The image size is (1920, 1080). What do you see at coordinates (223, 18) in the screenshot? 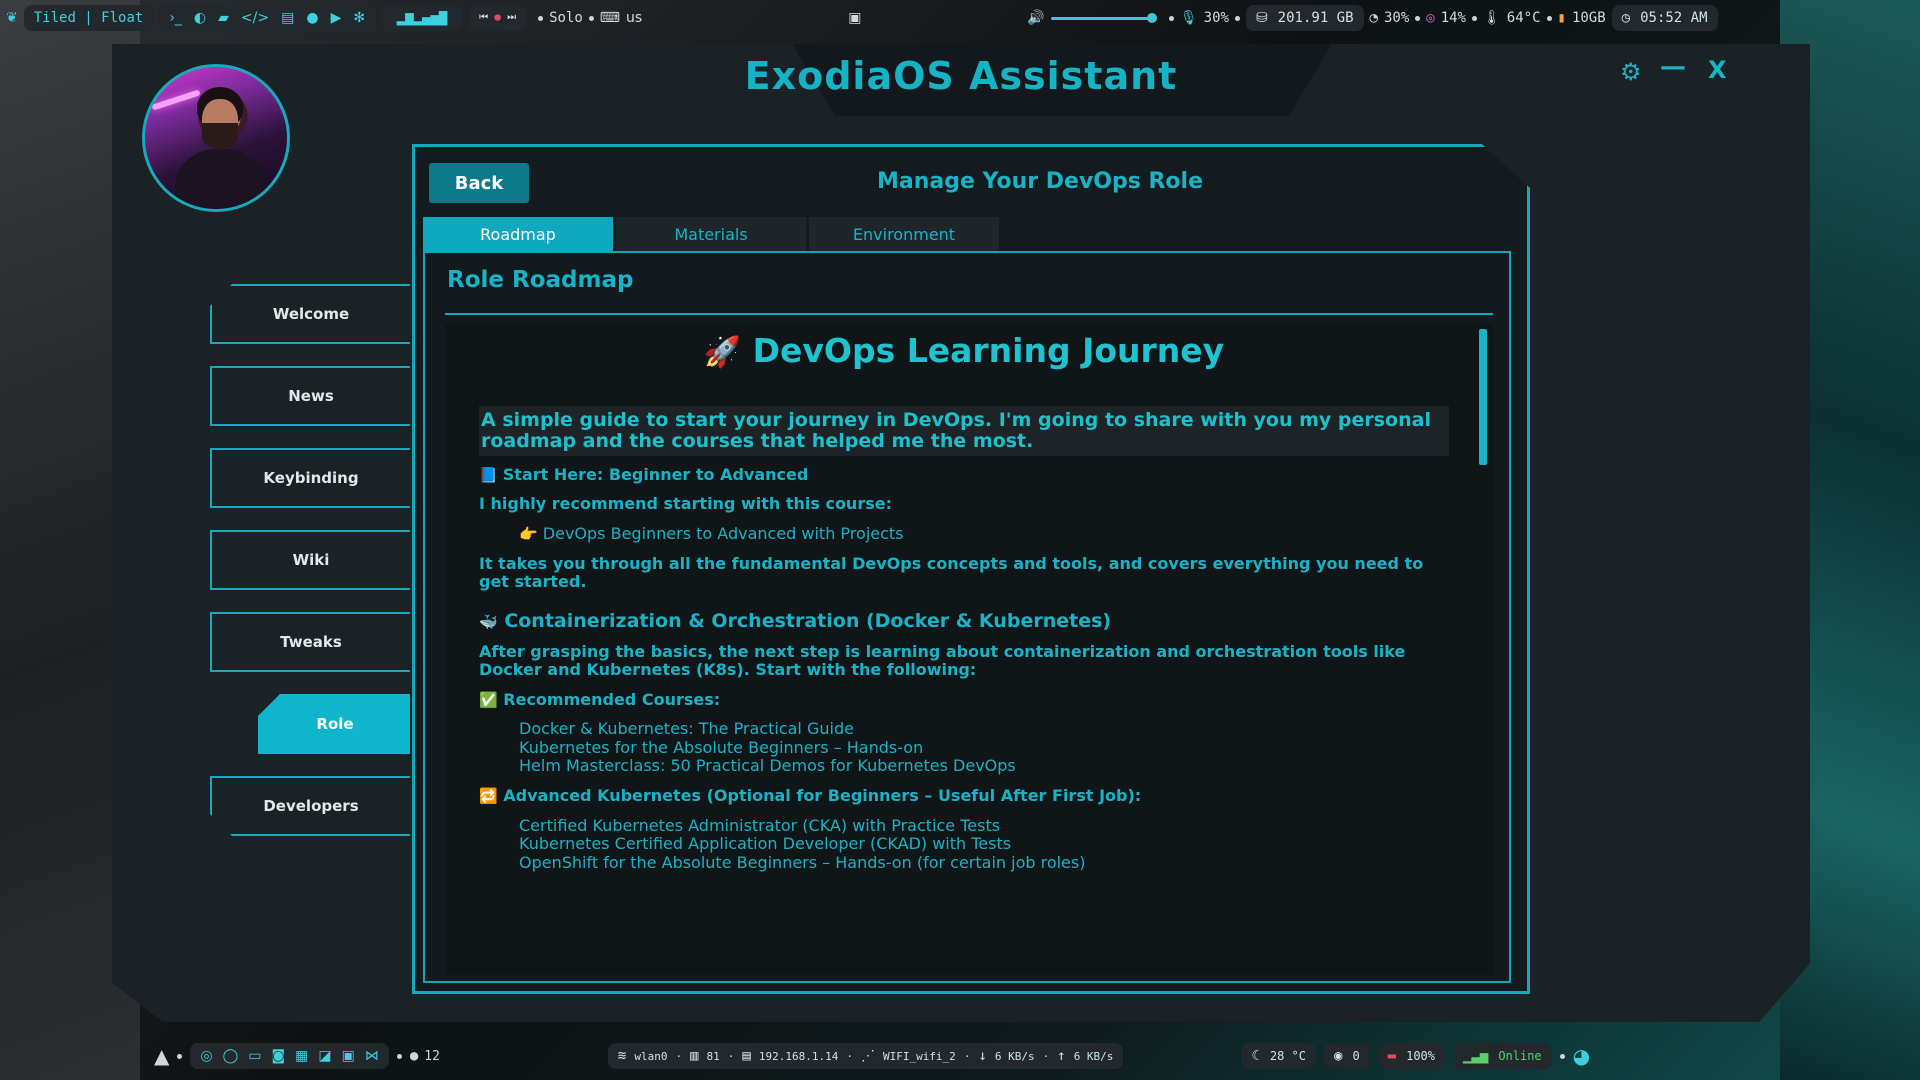
I see `folder-icon: ▰` at bounding box center [223, 18].